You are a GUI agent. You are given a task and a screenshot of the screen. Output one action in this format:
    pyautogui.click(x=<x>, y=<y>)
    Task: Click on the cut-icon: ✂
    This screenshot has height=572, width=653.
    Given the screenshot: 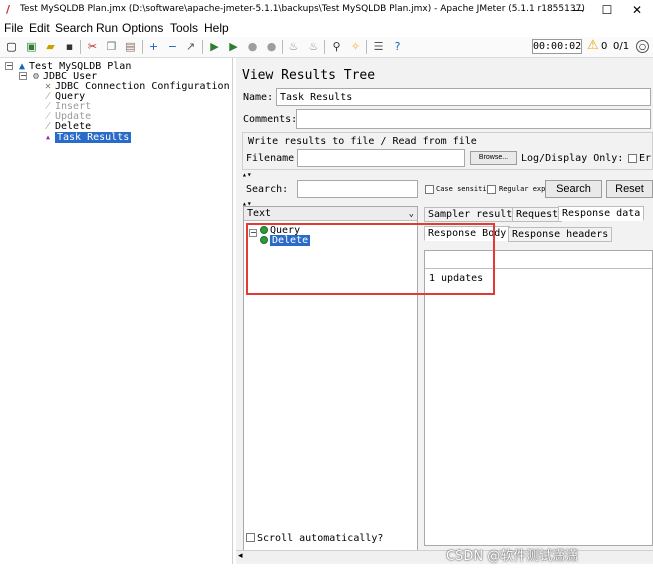 What is the action you would take?
    pyautogui.click(x=92, y=46)
    